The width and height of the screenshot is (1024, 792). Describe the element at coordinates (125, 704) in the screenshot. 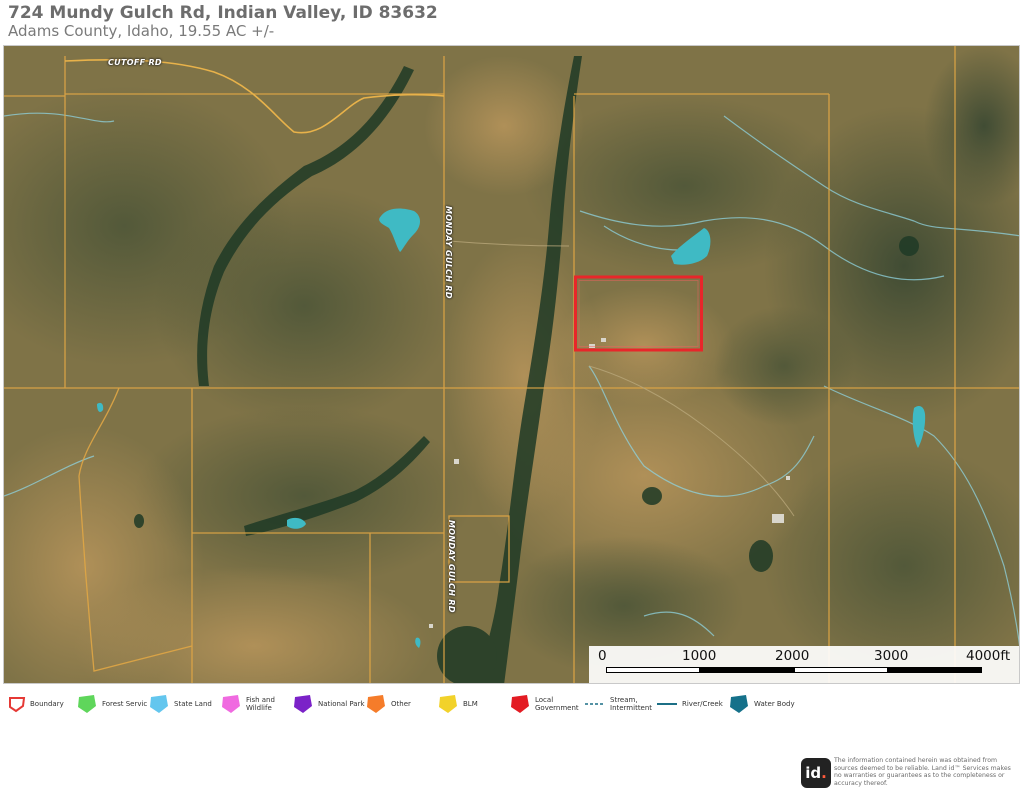

I see `legend-label: Forest Servic` at that location.